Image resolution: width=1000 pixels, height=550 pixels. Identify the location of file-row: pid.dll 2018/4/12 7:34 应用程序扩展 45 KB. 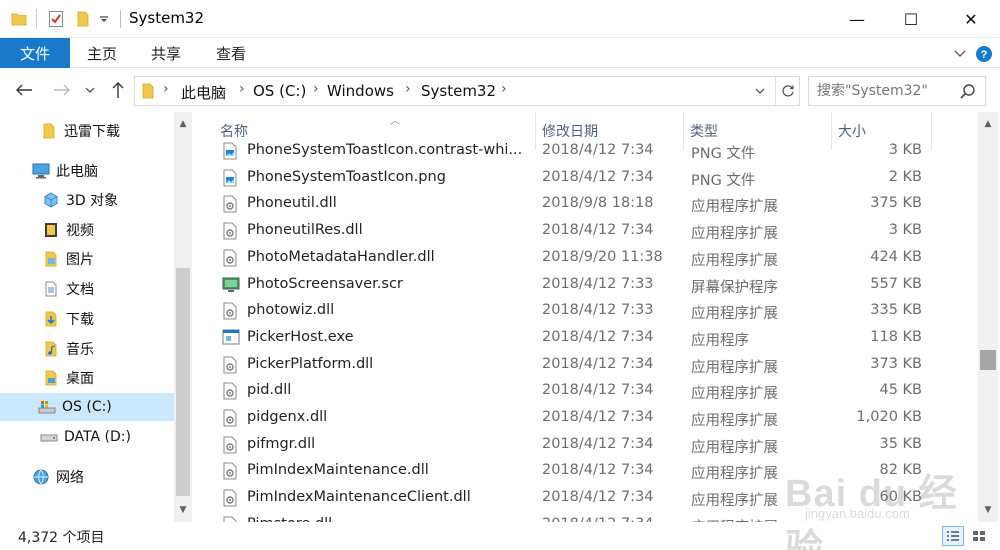
(585, 391).